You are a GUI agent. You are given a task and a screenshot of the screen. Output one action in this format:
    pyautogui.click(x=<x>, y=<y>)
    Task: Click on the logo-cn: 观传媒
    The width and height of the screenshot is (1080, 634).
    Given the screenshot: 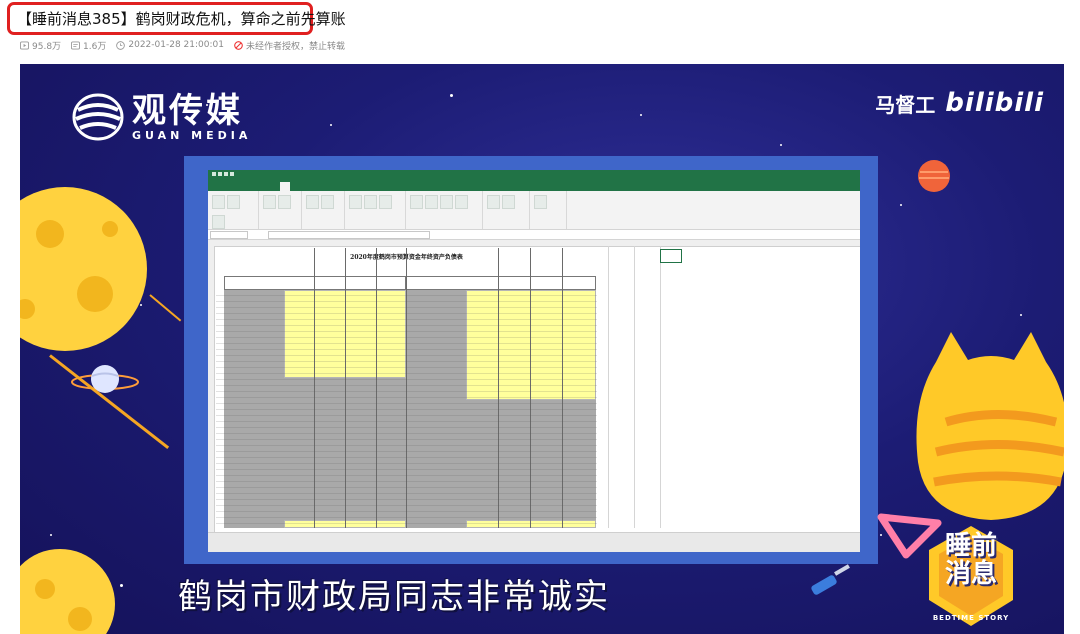 What is the action you would take?
    pyautogui.click(x=187, y=110)
    